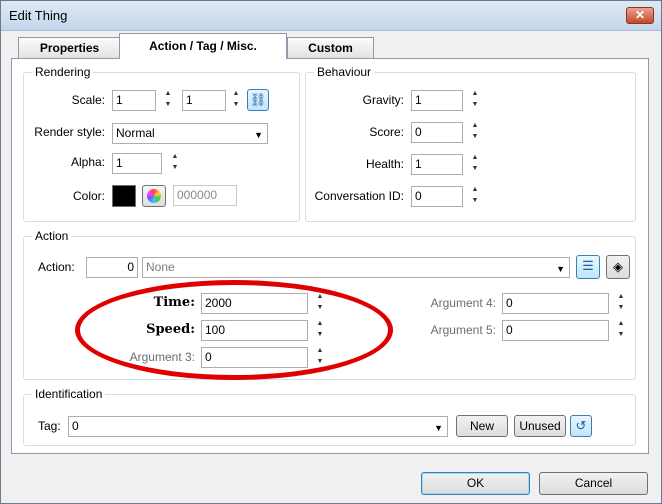 The height and width of the screenshot is (504, 662). Describe the element at coordinates (475, 100) in the screenshot. I see `gravity-spinner: ▲ ▼` at that location.